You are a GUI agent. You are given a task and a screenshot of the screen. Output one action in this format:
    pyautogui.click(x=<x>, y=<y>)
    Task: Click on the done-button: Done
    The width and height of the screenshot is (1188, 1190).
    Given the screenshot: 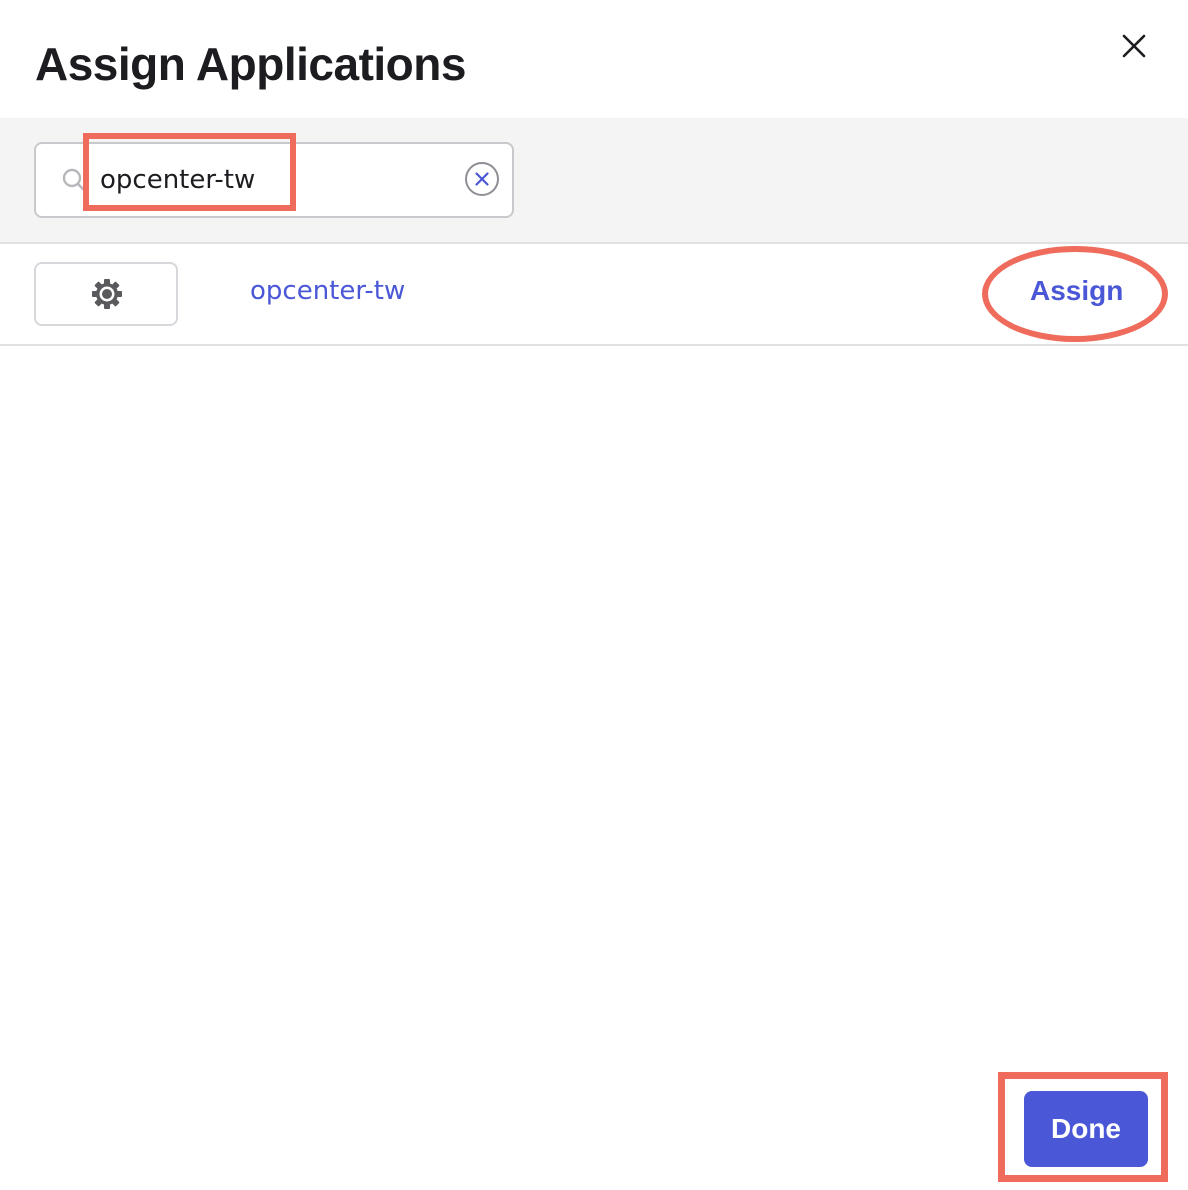 What is the action you would take?
    pyautogui.click(x=1086, y=1129)
    